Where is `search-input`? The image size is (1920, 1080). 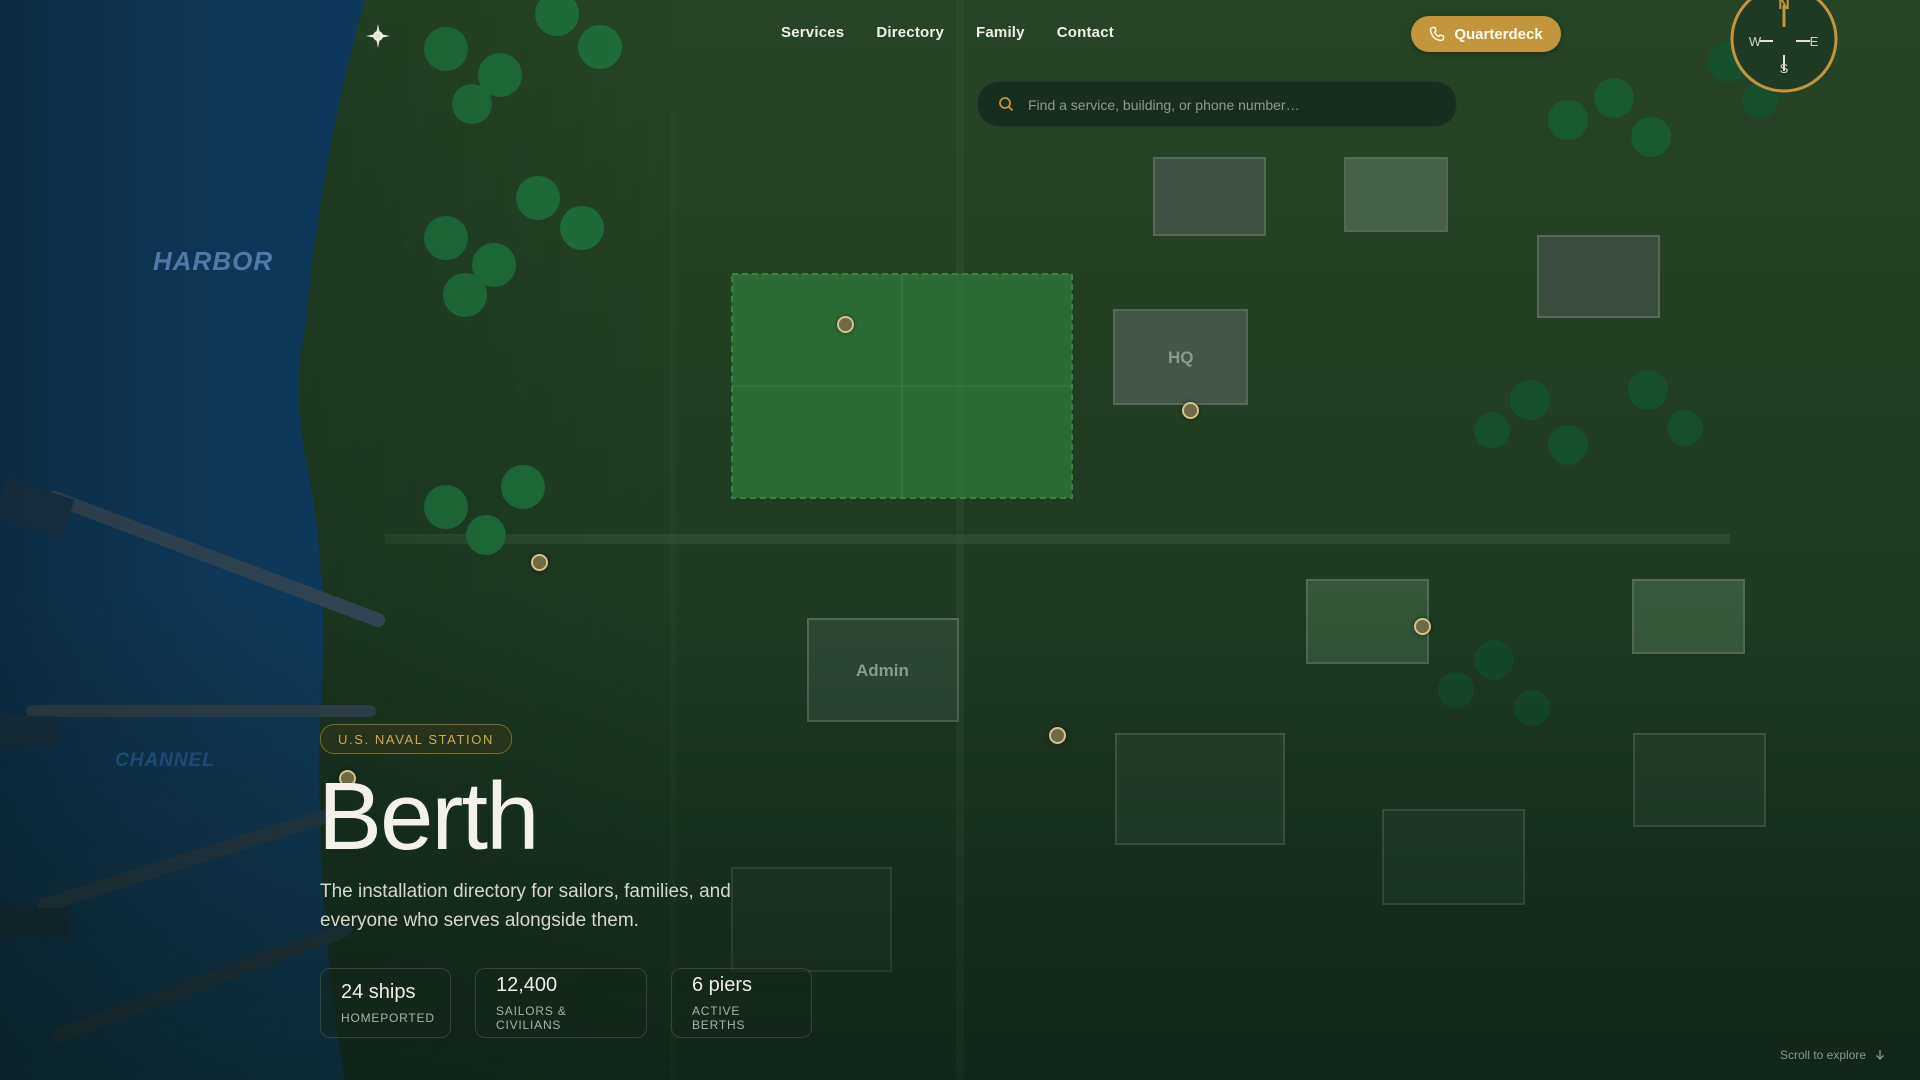
search-input is located at coordinates (1233, 105).